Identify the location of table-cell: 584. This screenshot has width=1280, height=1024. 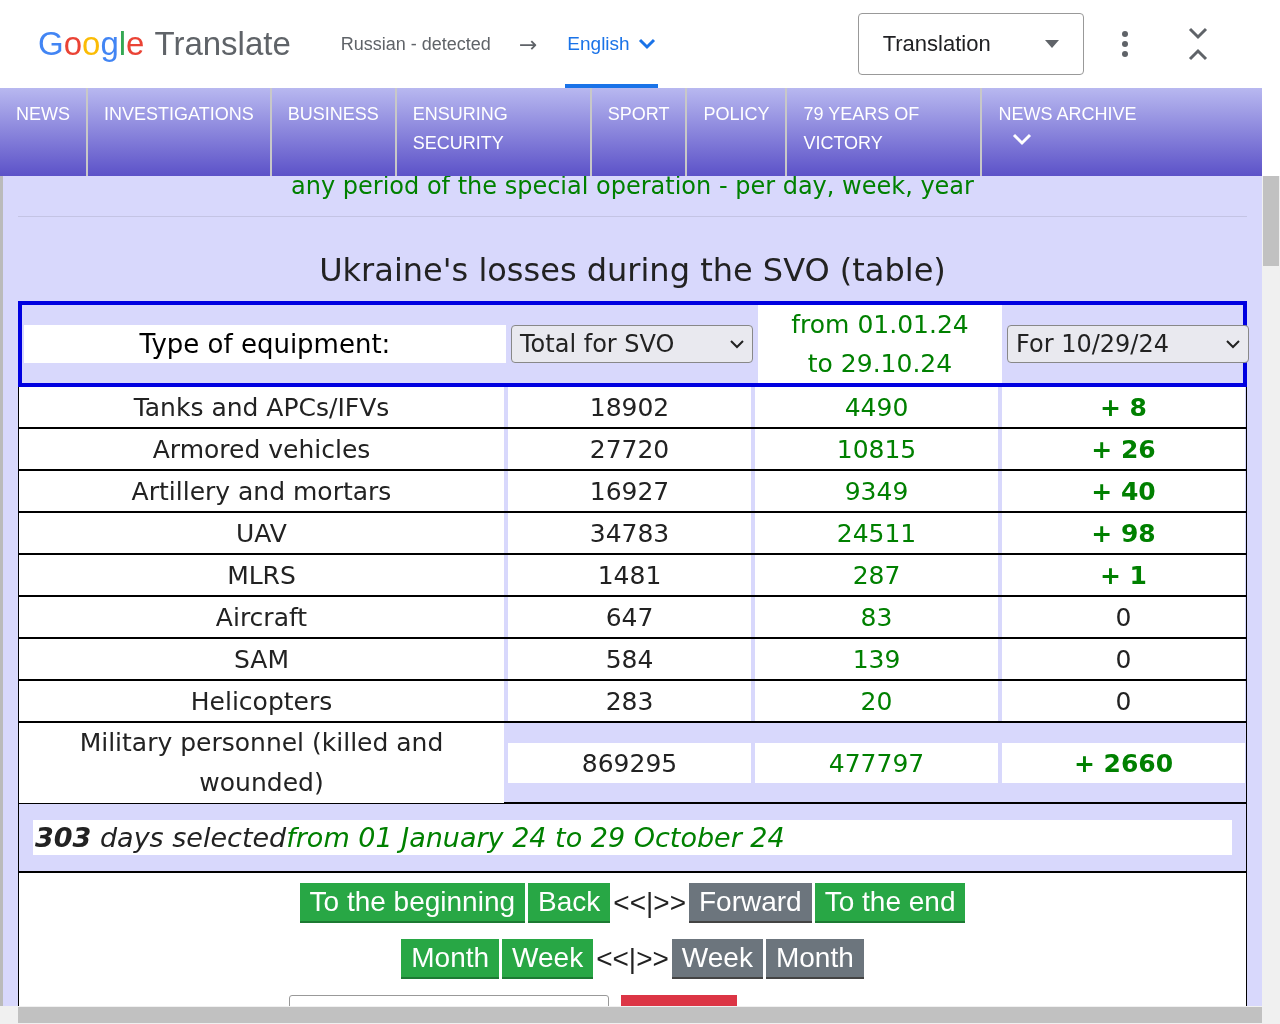
(629, 659).